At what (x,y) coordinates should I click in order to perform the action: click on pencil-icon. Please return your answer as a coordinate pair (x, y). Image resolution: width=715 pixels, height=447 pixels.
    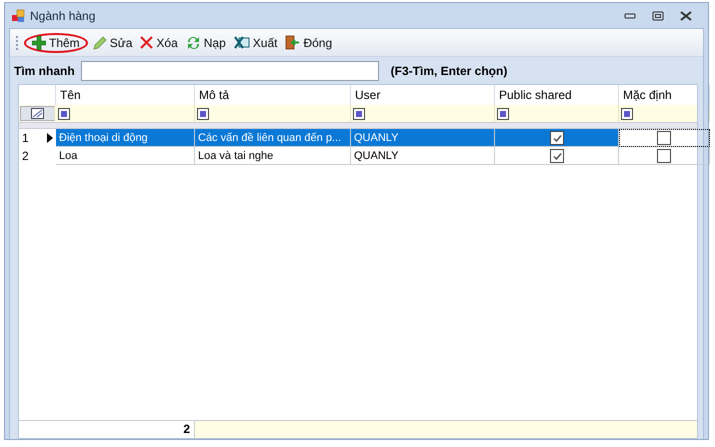
    Looking at the image, I should click on (99, 43).